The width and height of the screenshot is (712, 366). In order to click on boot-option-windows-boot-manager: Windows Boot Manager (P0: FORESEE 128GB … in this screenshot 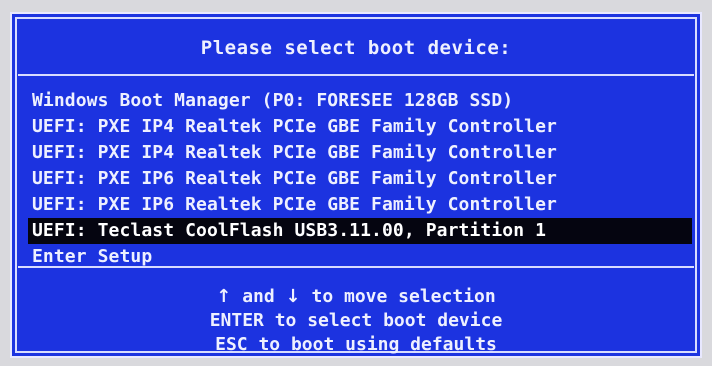, I will do `click(360, 101)`.